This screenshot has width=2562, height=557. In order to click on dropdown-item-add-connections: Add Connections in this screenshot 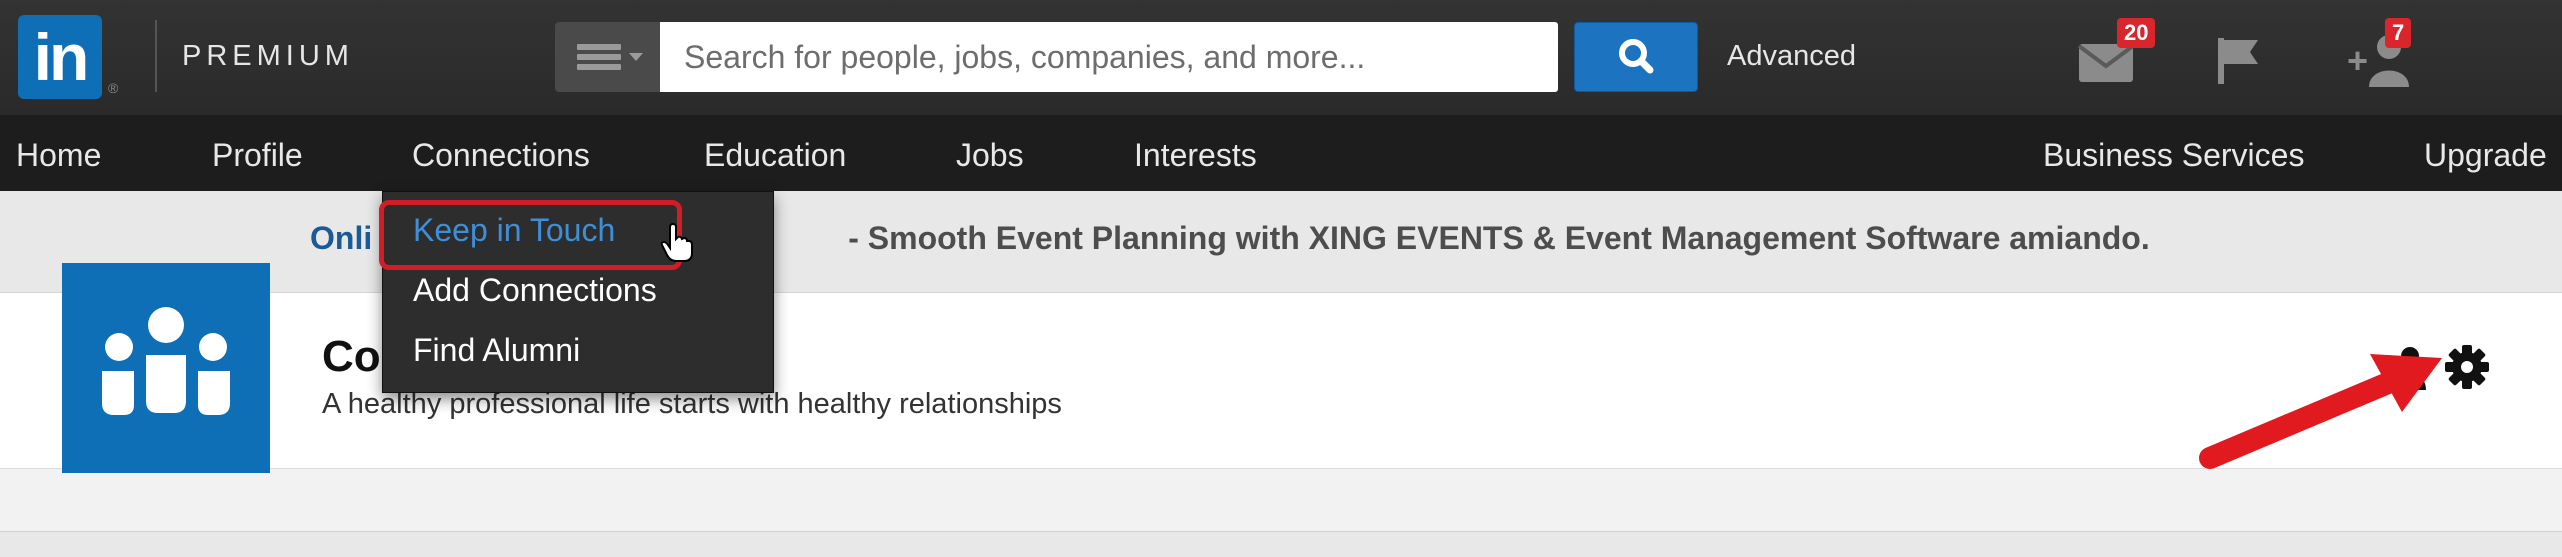, I will do `click(535, 290)`.